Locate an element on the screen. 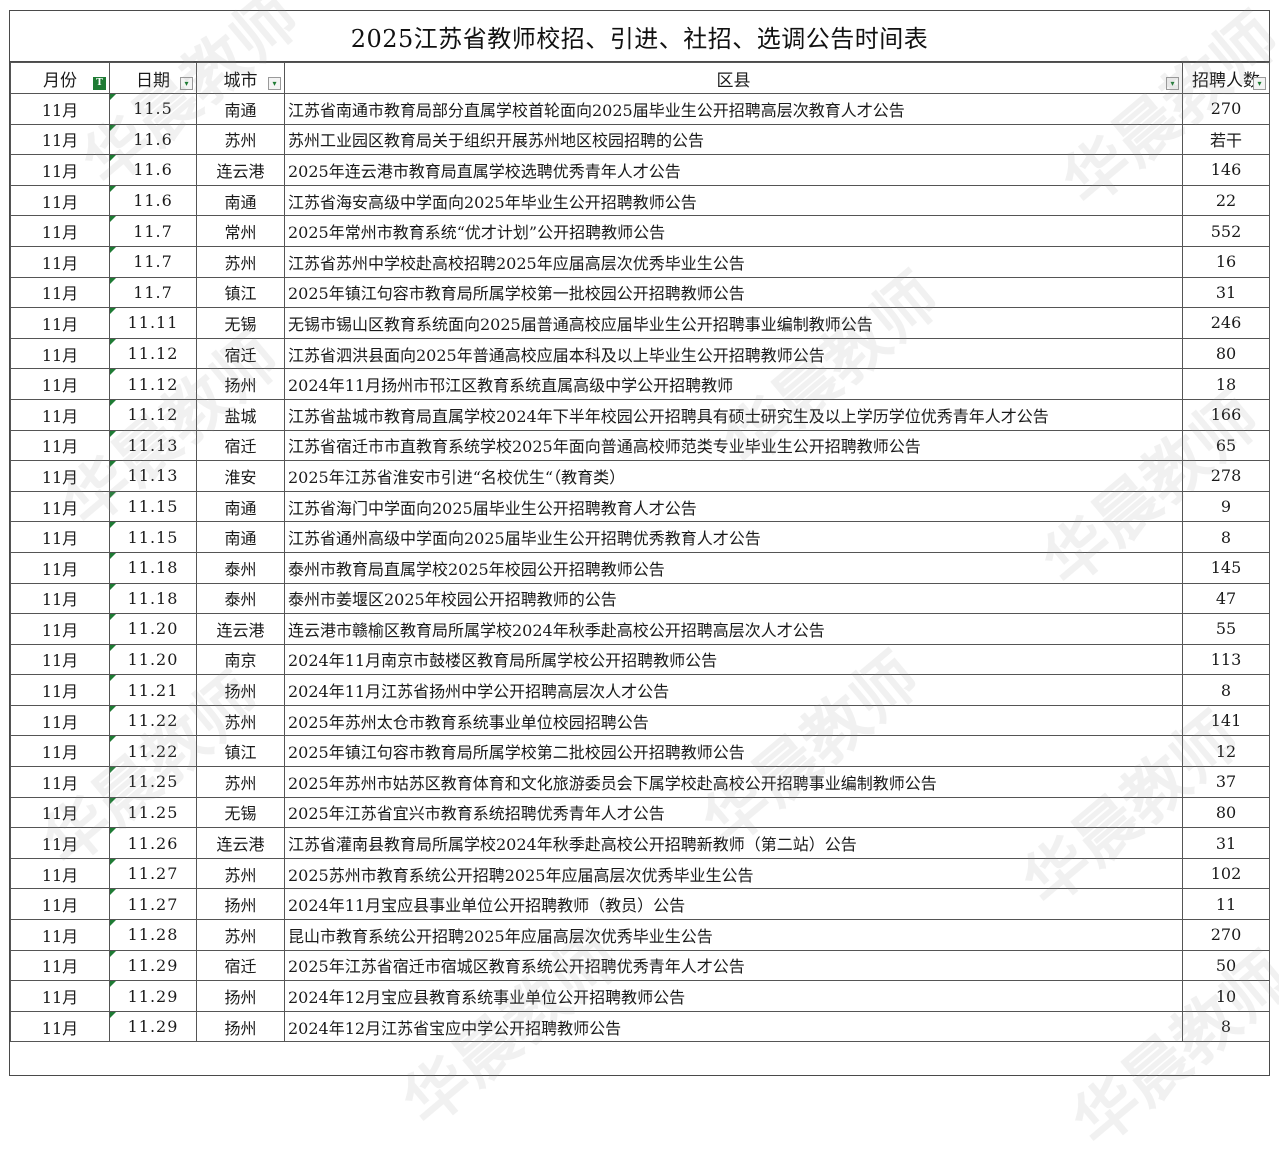  cell-count: 31 is located at coordinates (1226, 843).